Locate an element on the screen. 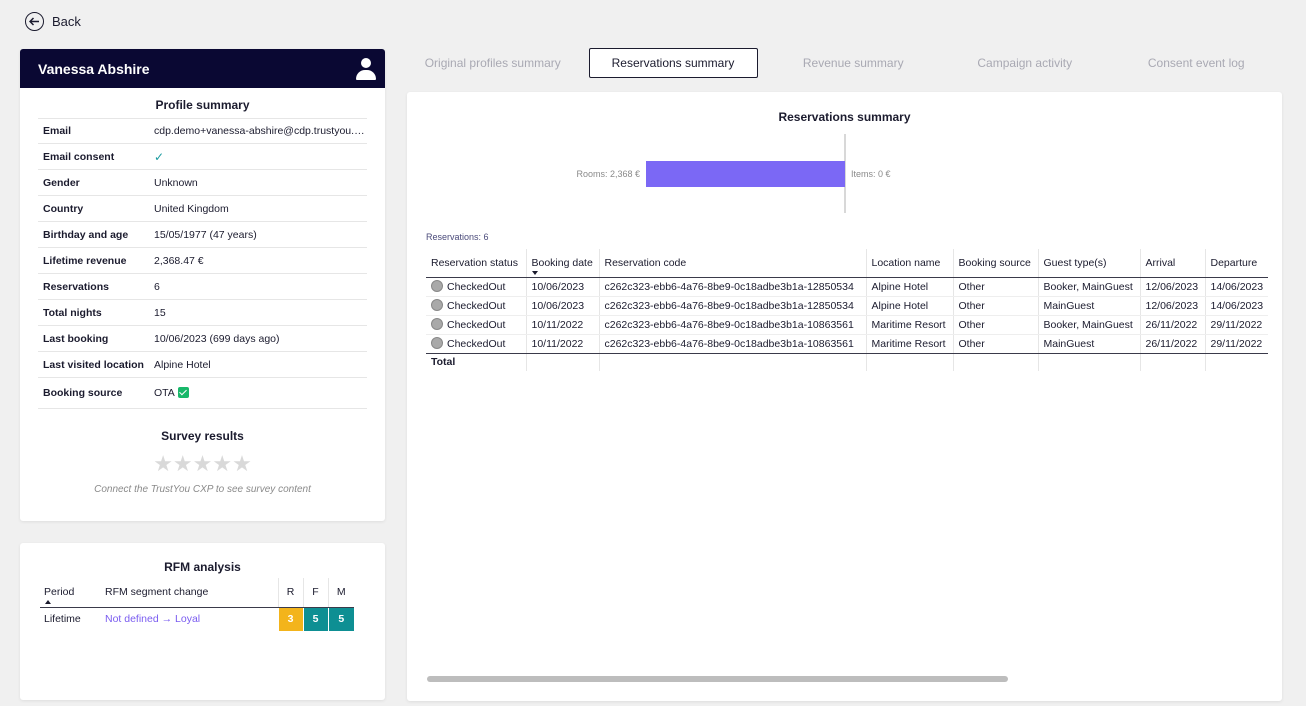 The image size is (1306, 706). sort-descending-icon is located at coordinates (534, 272).